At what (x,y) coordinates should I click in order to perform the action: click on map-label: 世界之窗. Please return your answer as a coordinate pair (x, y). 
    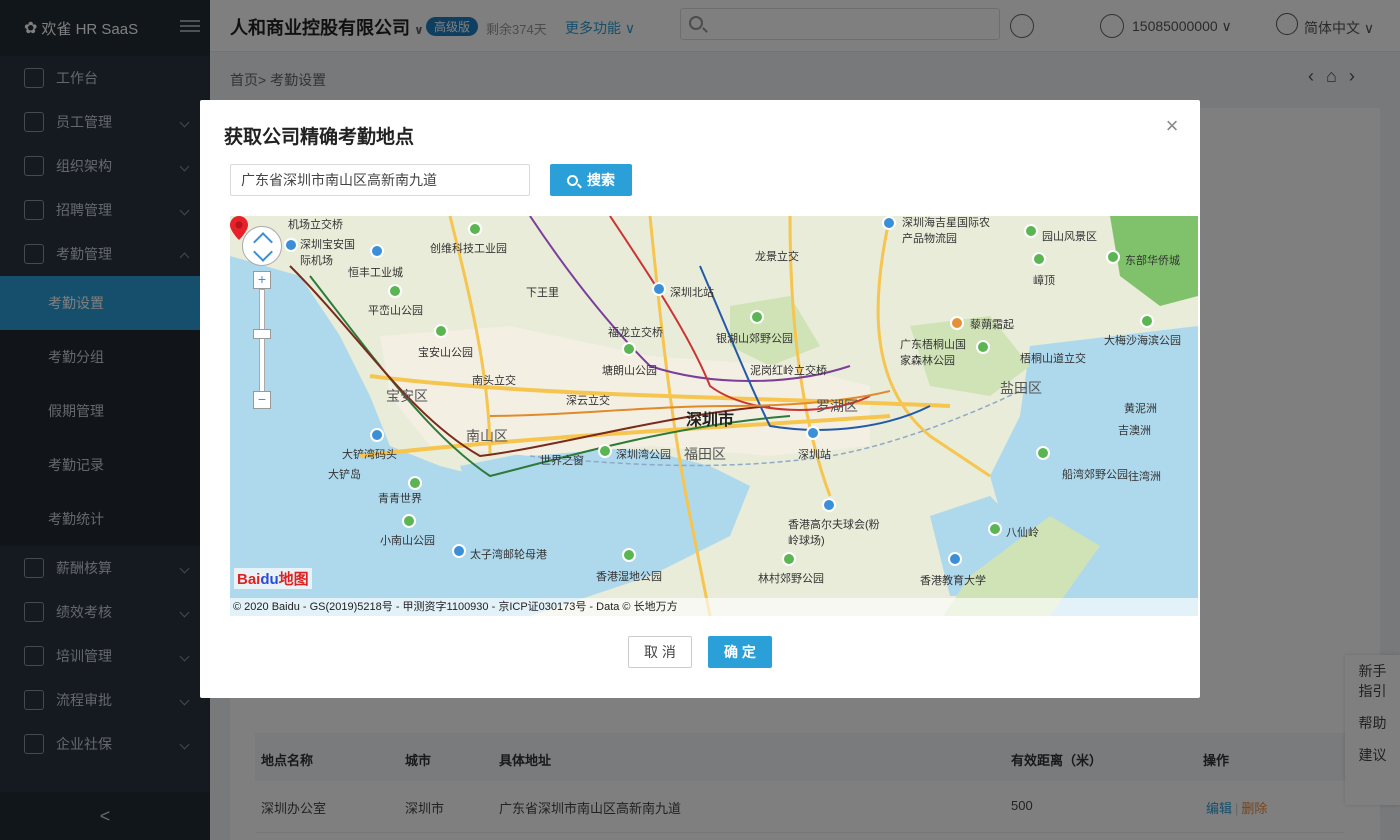
    Looking at the image, I should click on (562, 461).